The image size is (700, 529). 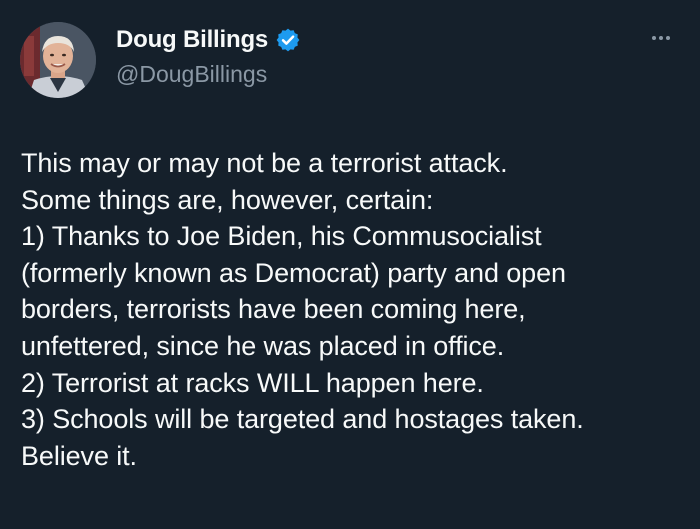 What do you see at coordinates (191, 74) in the screenshot?
I see `author-handle: @DougBillings` at bounding box center [191, 74].